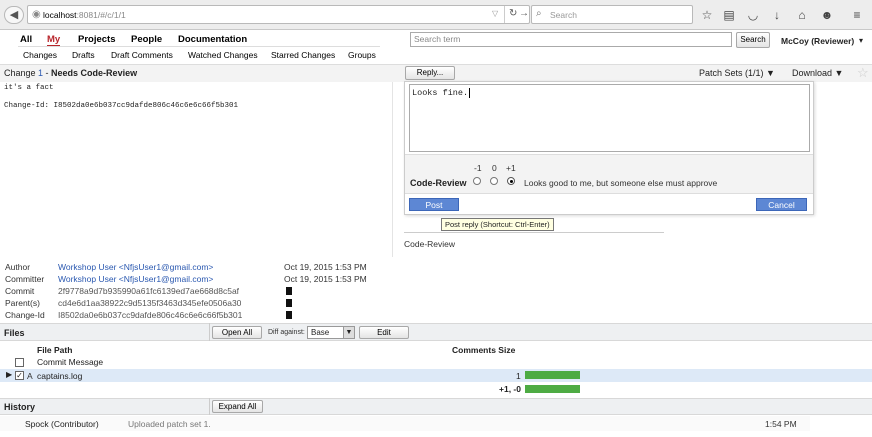  I want to click on tab-people: People, so click(146, 39).